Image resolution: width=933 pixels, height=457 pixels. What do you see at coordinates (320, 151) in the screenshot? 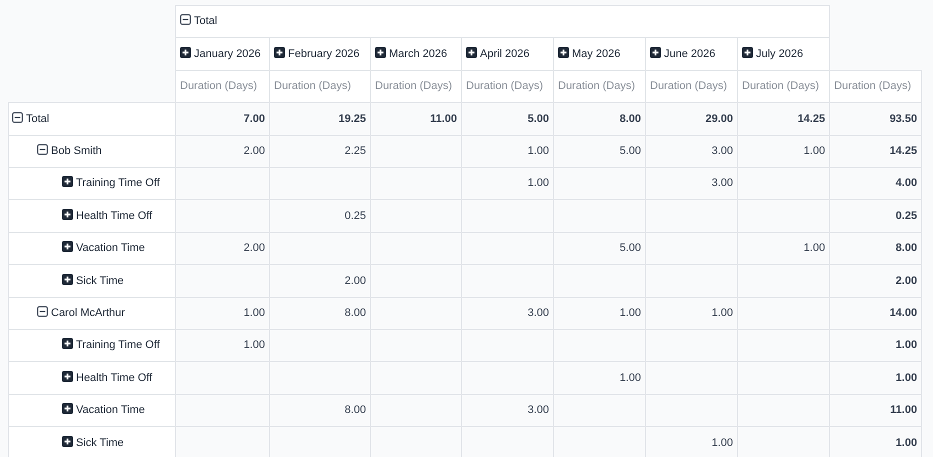
I see `value-cell: 2.25` at bounding box center [320, 151].